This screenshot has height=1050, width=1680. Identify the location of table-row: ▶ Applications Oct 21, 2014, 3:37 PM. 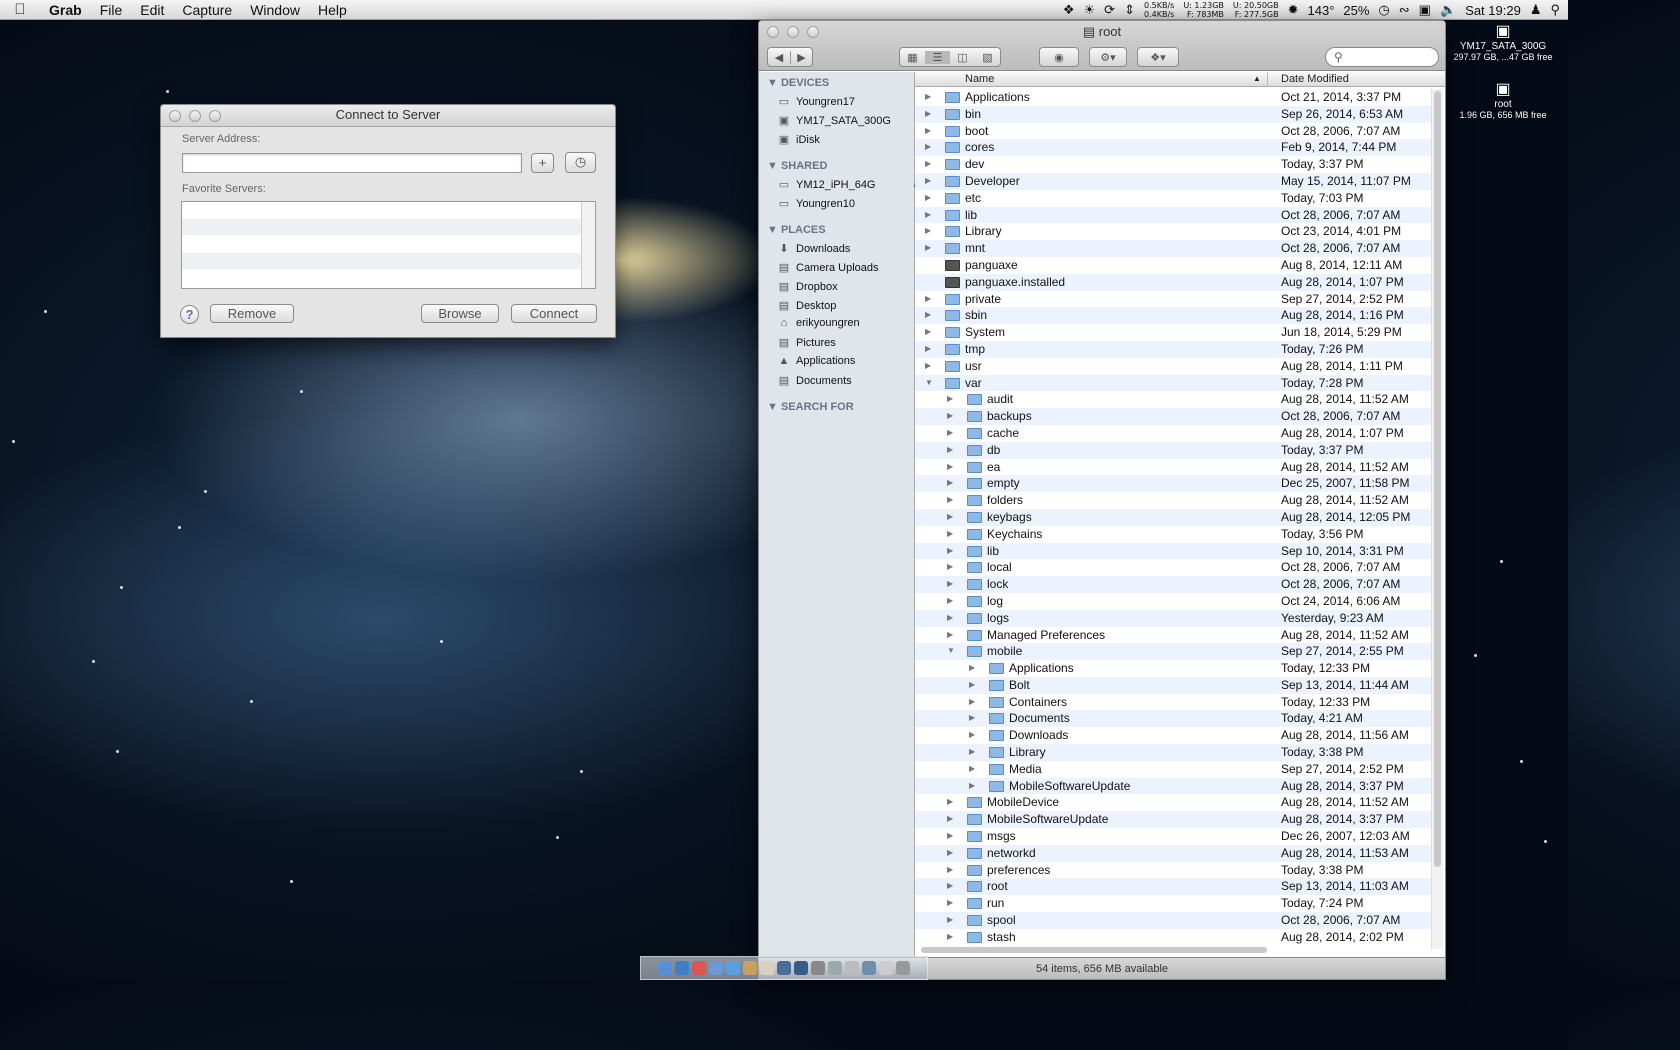
(1174, 97).